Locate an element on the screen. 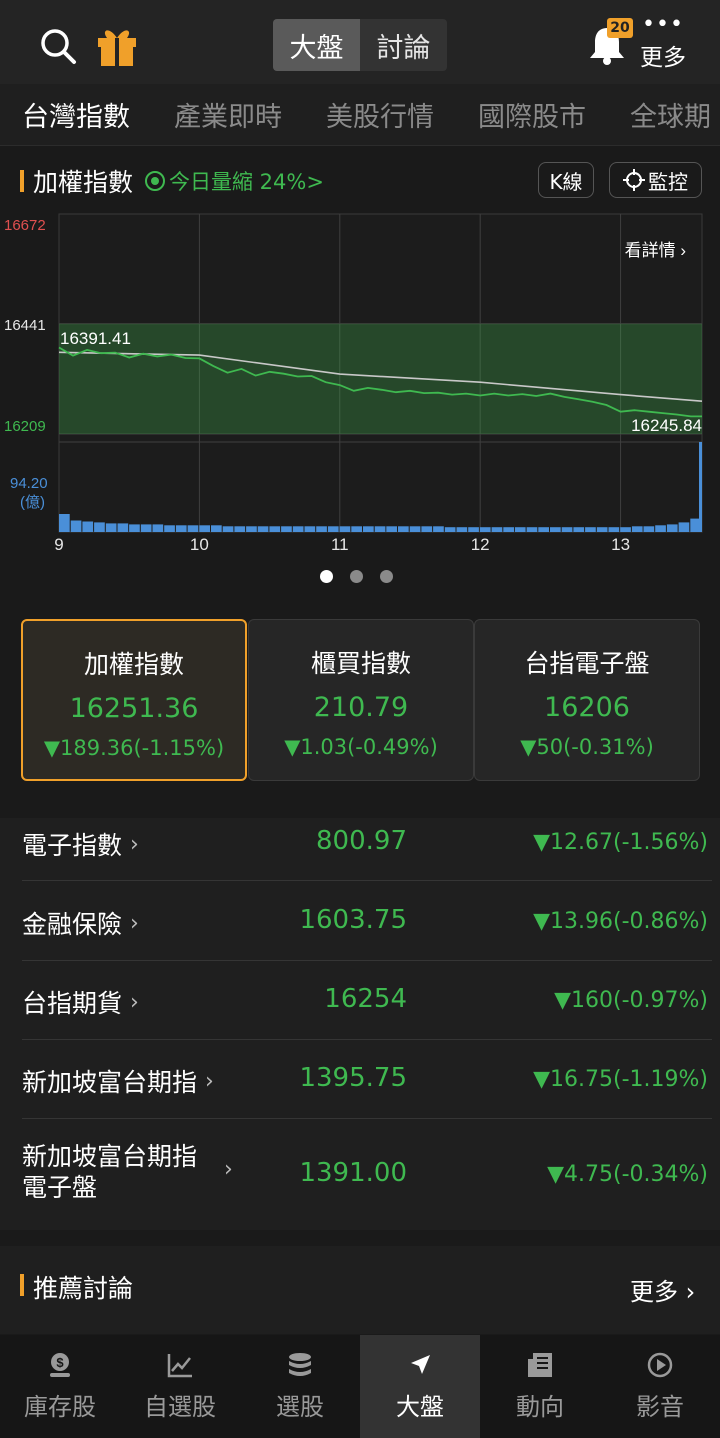 This screenshot has height=1438, width=720. coin-icon: $ is located at coordinates (60, 1365).